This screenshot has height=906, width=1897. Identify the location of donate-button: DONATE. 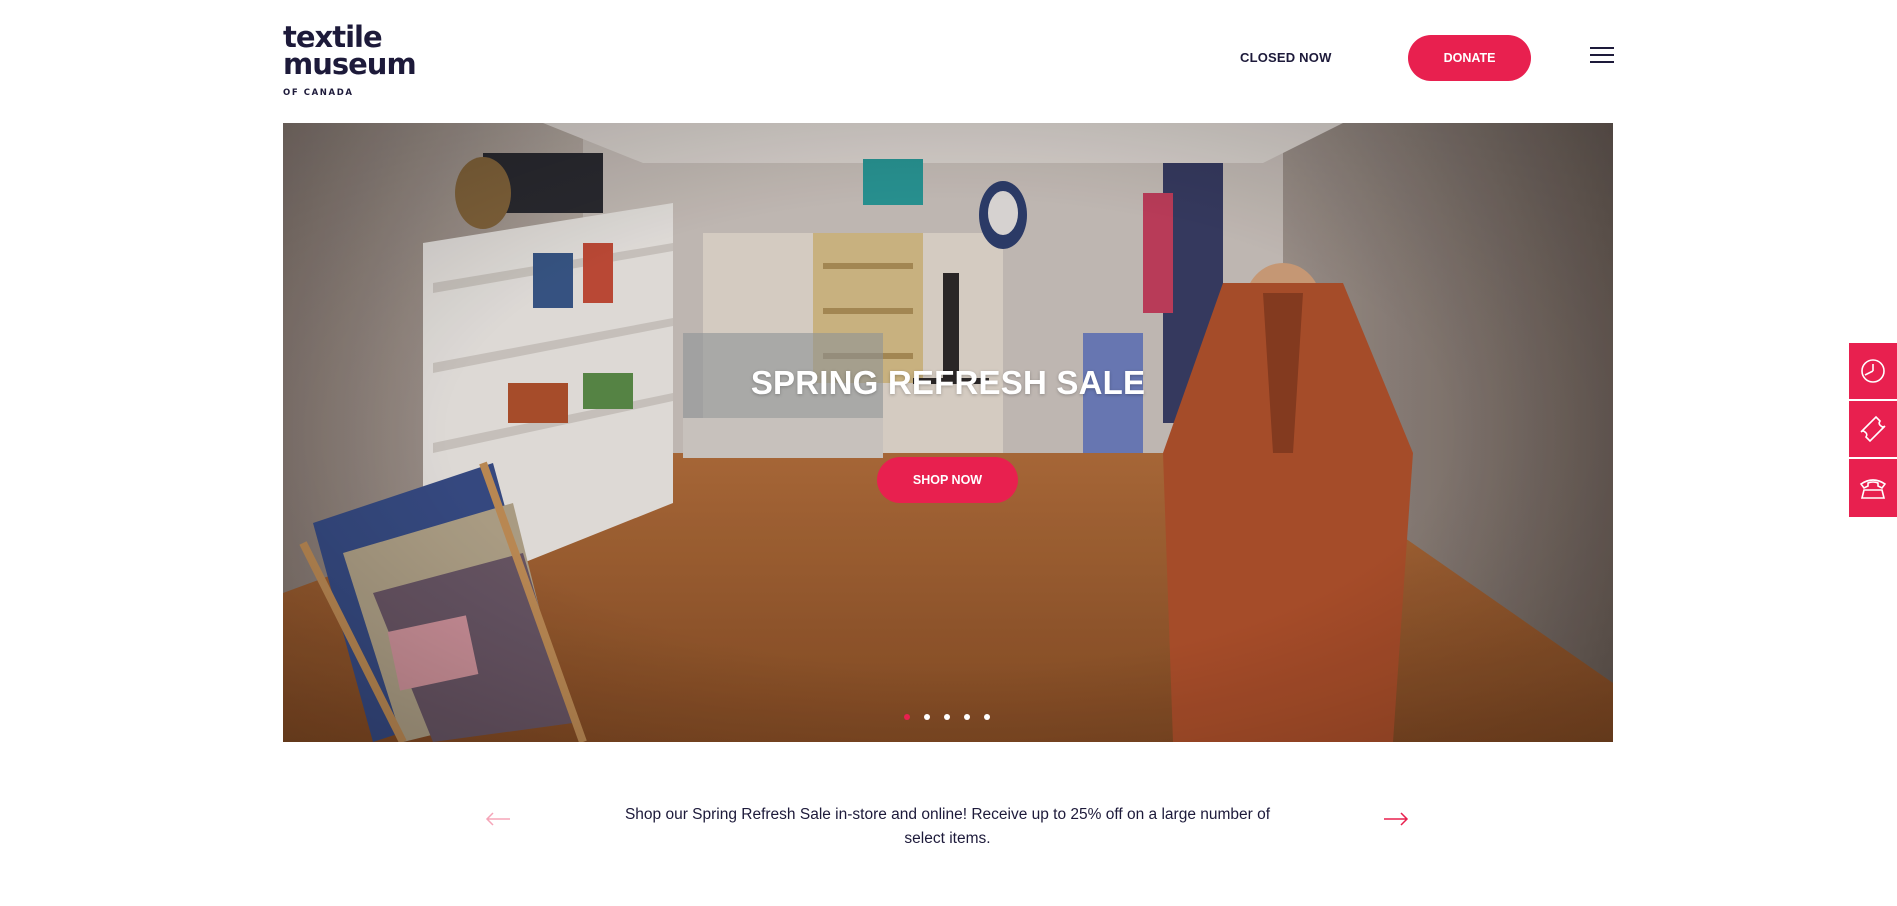
(1469, 58).